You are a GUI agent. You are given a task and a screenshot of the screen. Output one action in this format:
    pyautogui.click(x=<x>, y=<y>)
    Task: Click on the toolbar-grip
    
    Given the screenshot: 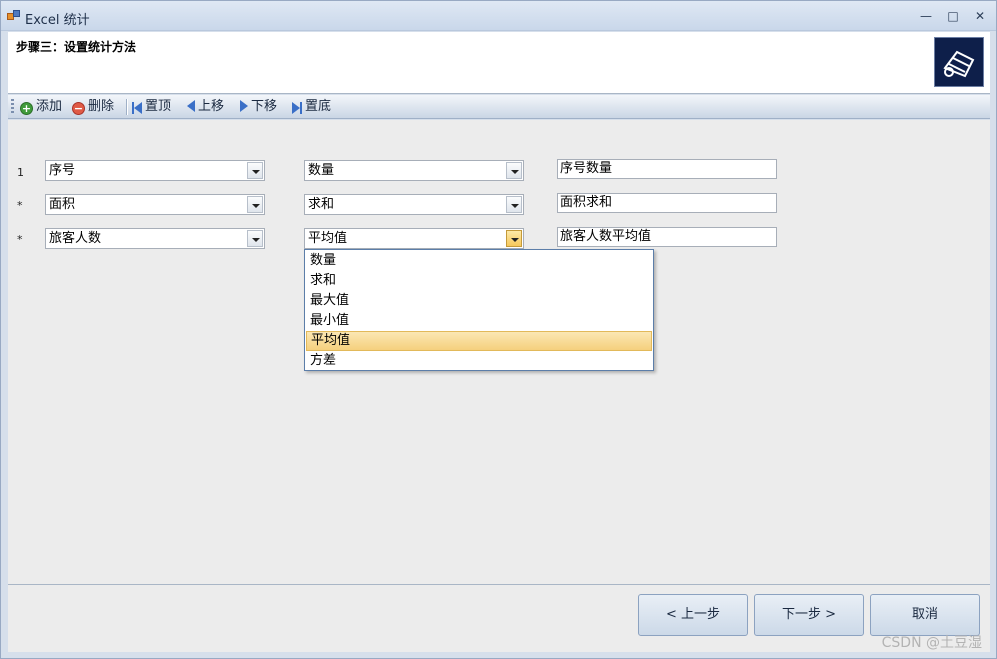 What is the action you would take?
    pyautogui.click(x=12, y=107)
    